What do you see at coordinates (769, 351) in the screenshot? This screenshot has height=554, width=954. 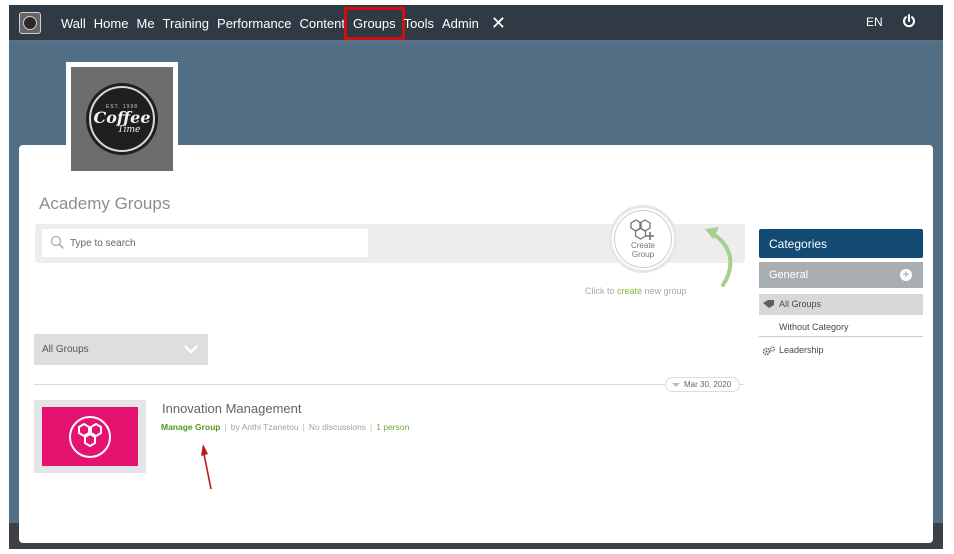 I see `gears-icon` at bounding box center [769, 351].